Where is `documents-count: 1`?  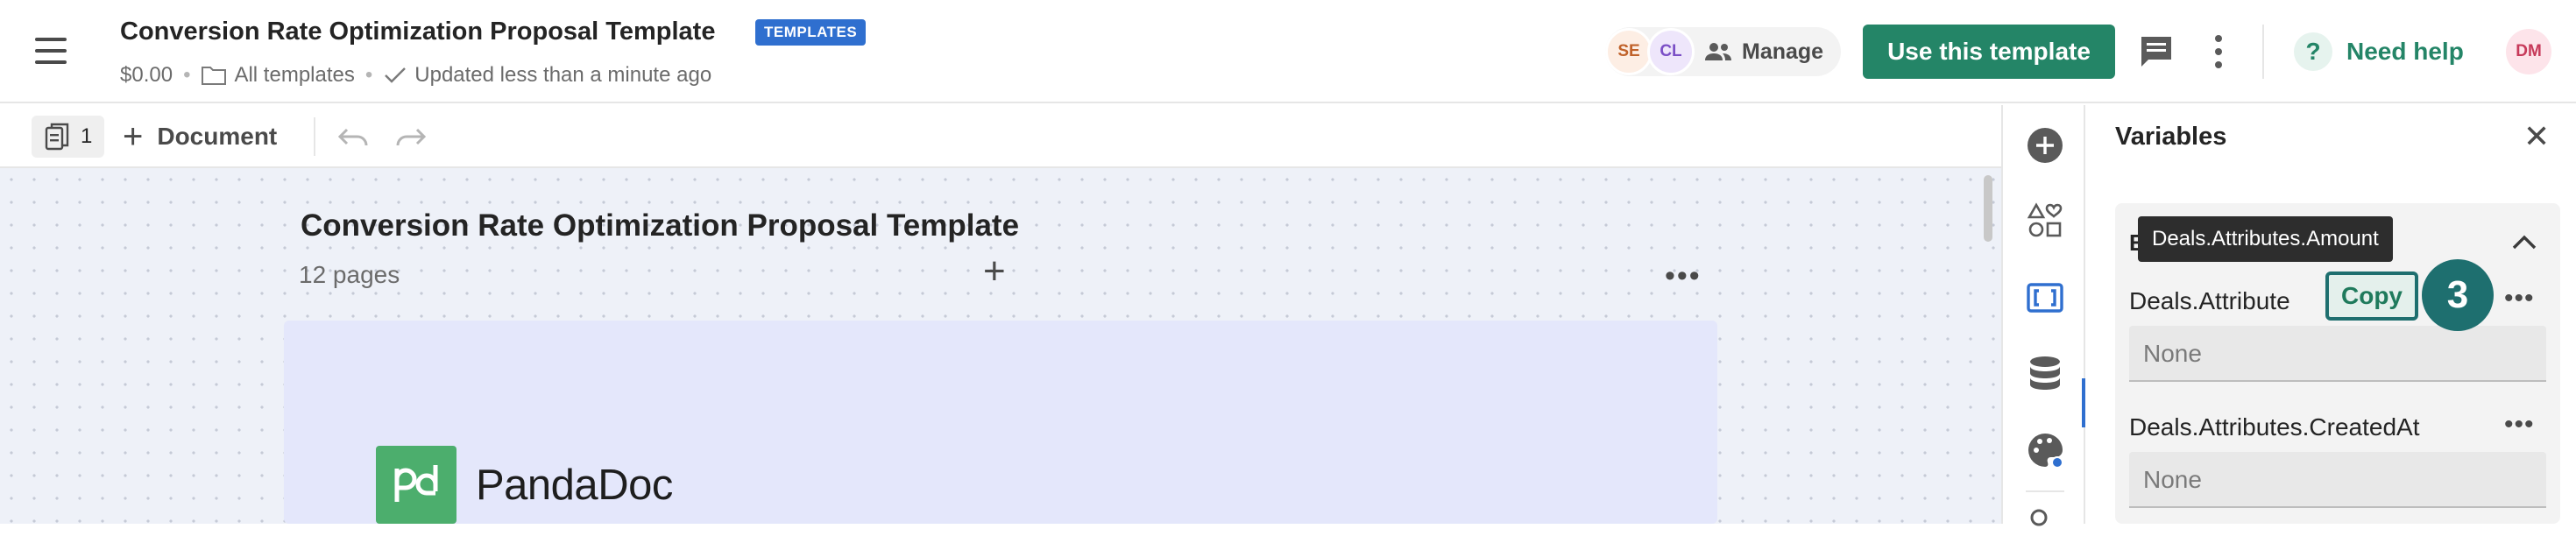 documents-count: 1 is located at coordinates (87, 136).